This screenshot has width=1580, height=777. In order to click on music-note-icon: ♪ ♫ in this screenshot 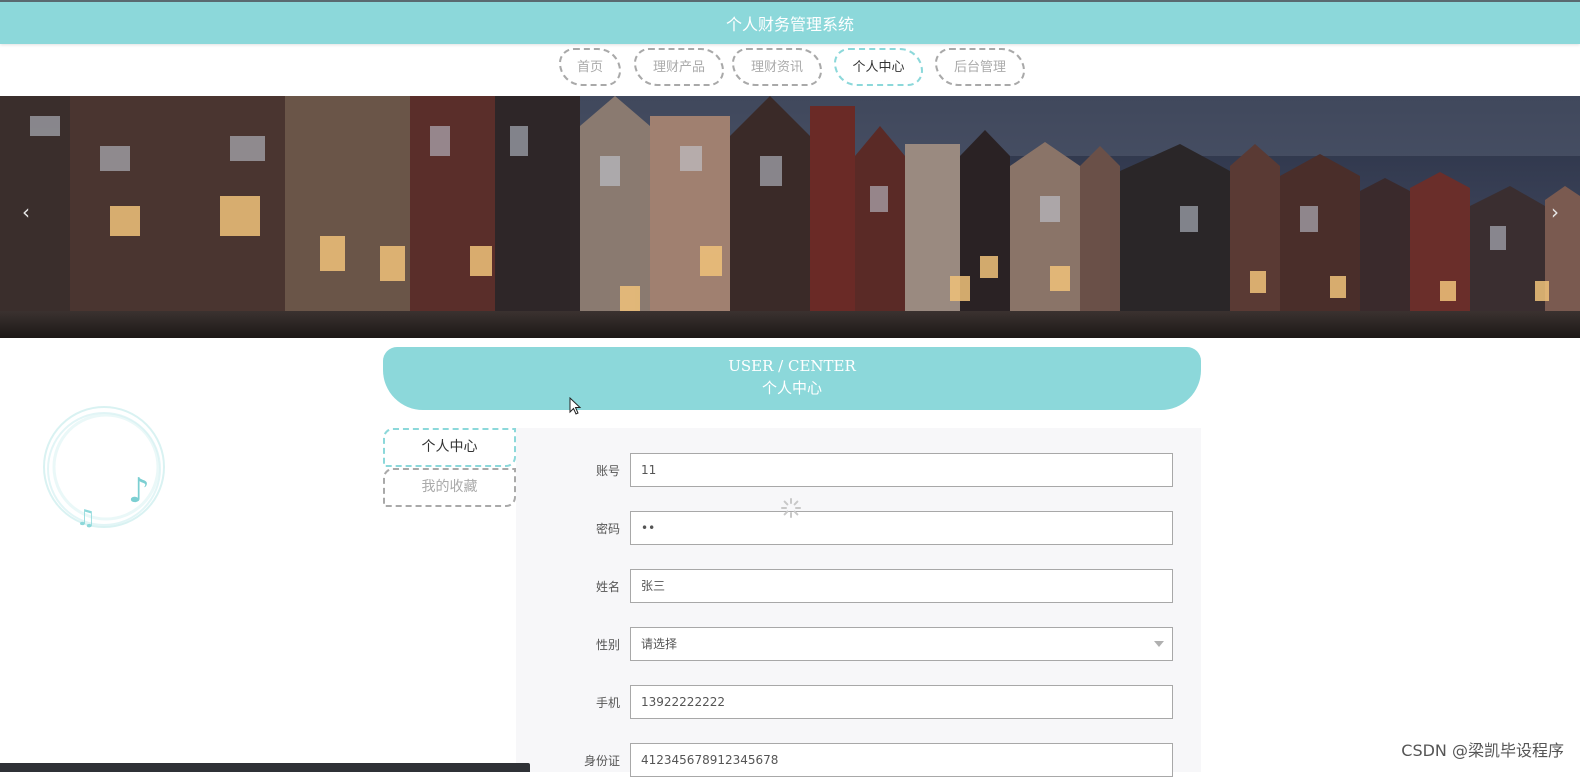, I will do `click(104, 468)`.